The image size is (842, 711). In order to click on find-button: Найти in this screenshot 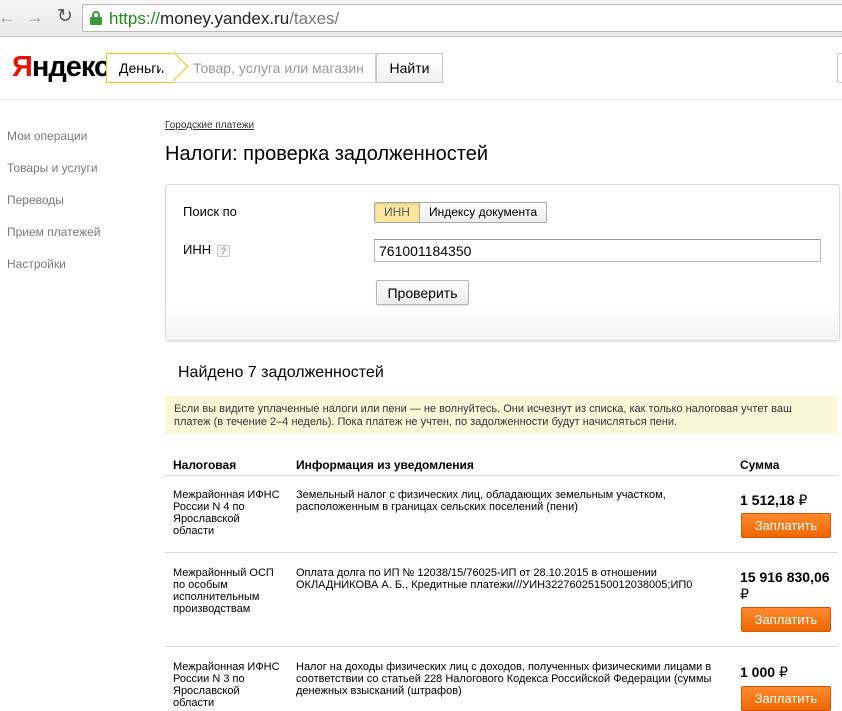, I will do `click(409, 68)`.